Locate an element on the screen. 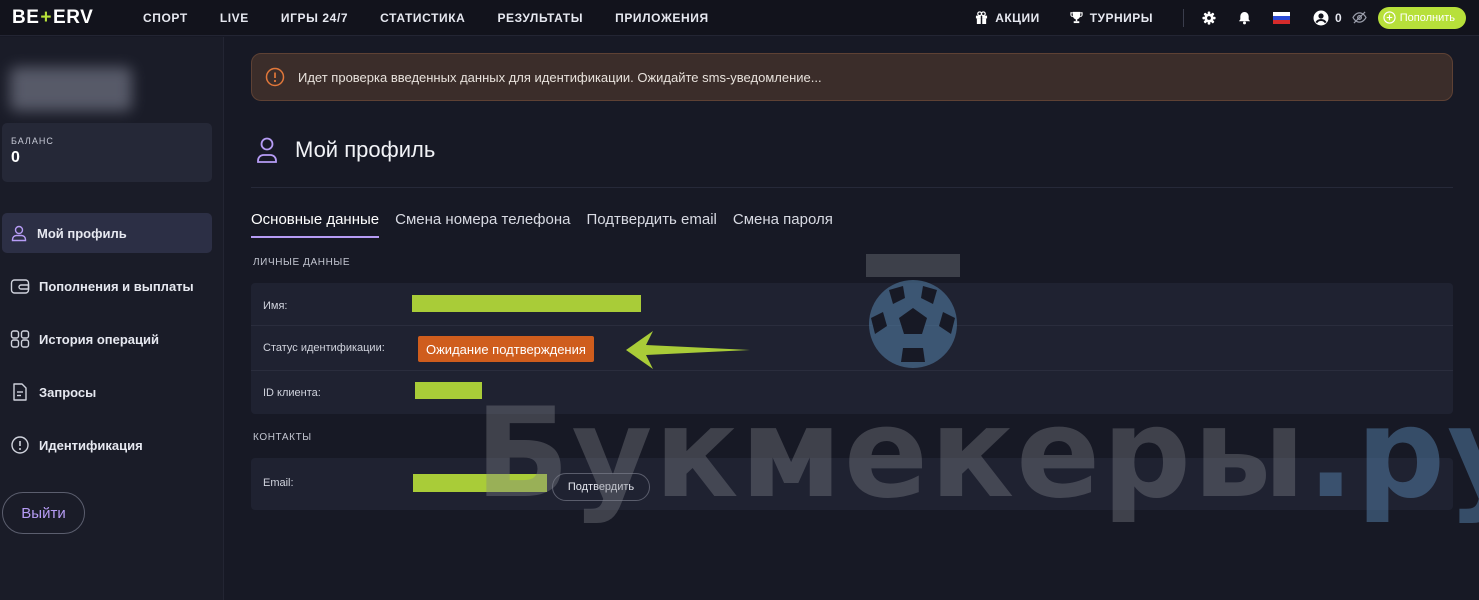 This screenshot has width=1479, height=600. plus-circle-icon is located at coordinates (1389, 17).